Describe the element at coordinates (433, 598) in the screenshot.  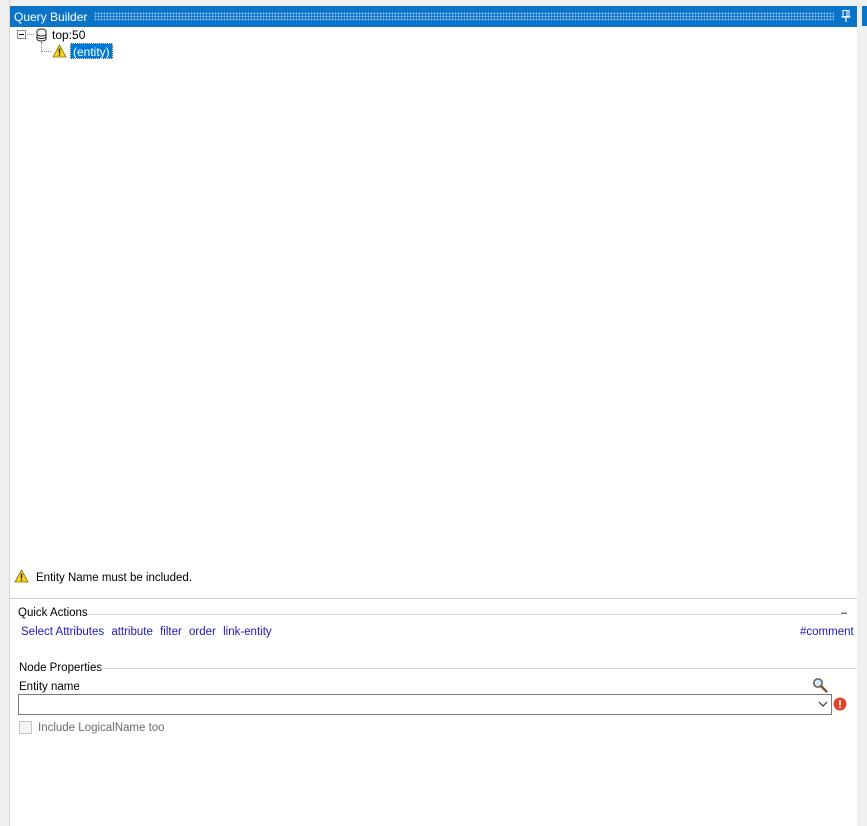
I see `section-divider` at that location.